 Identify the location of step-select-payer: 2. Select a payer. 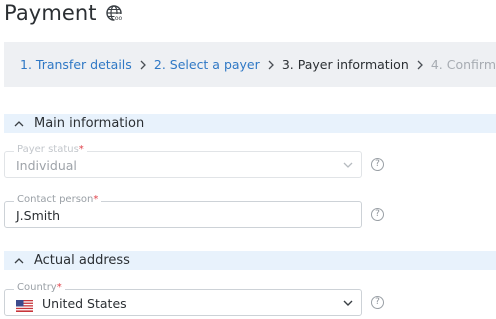
(207, 64).